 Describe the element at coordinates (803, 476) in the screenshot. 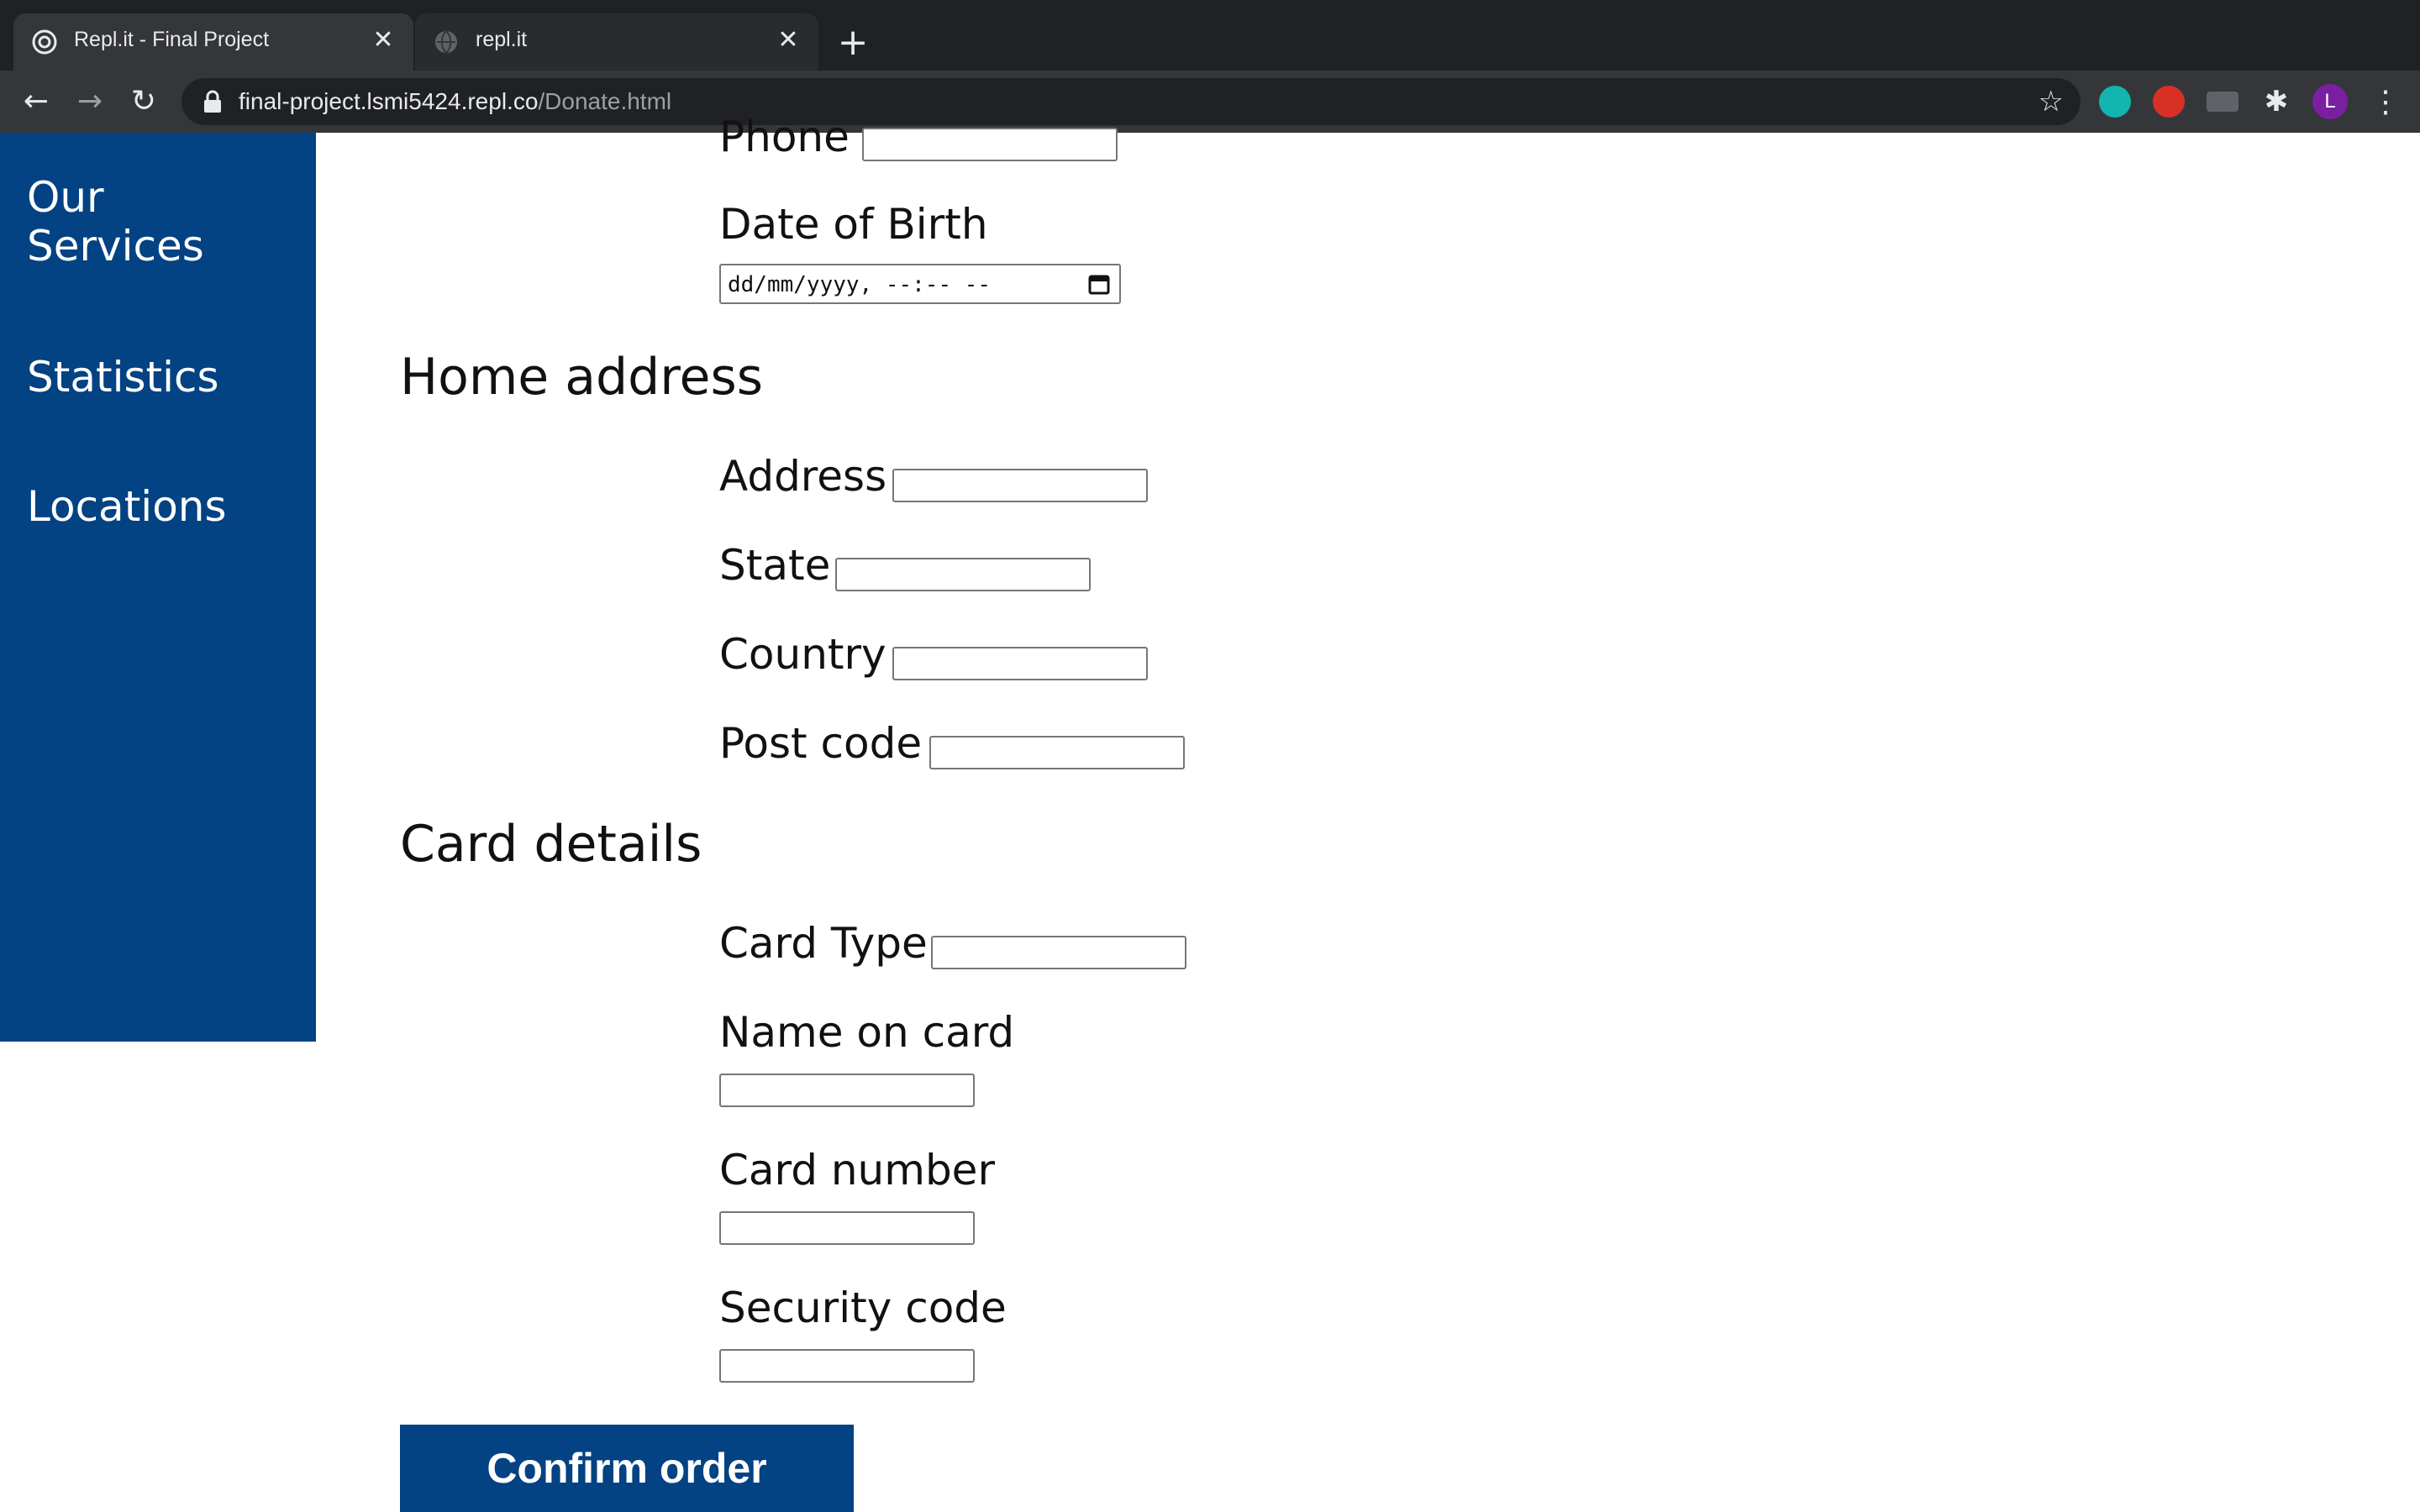

I see `address-label: Address` at that location.